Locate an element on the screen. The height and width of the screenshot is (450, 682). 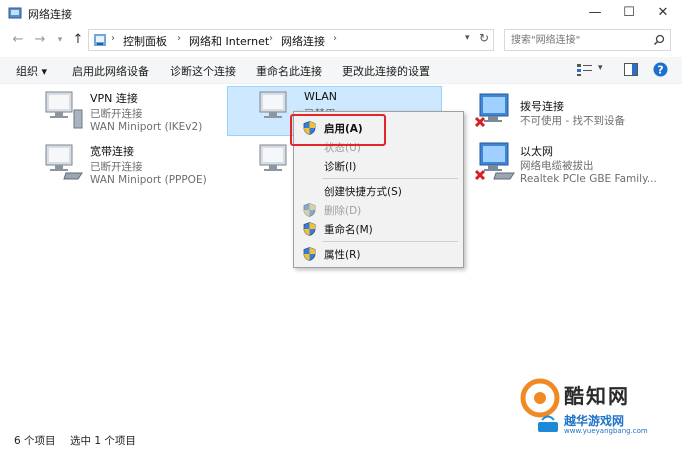
preview-pane-icon is located at coordinates (631, 69).